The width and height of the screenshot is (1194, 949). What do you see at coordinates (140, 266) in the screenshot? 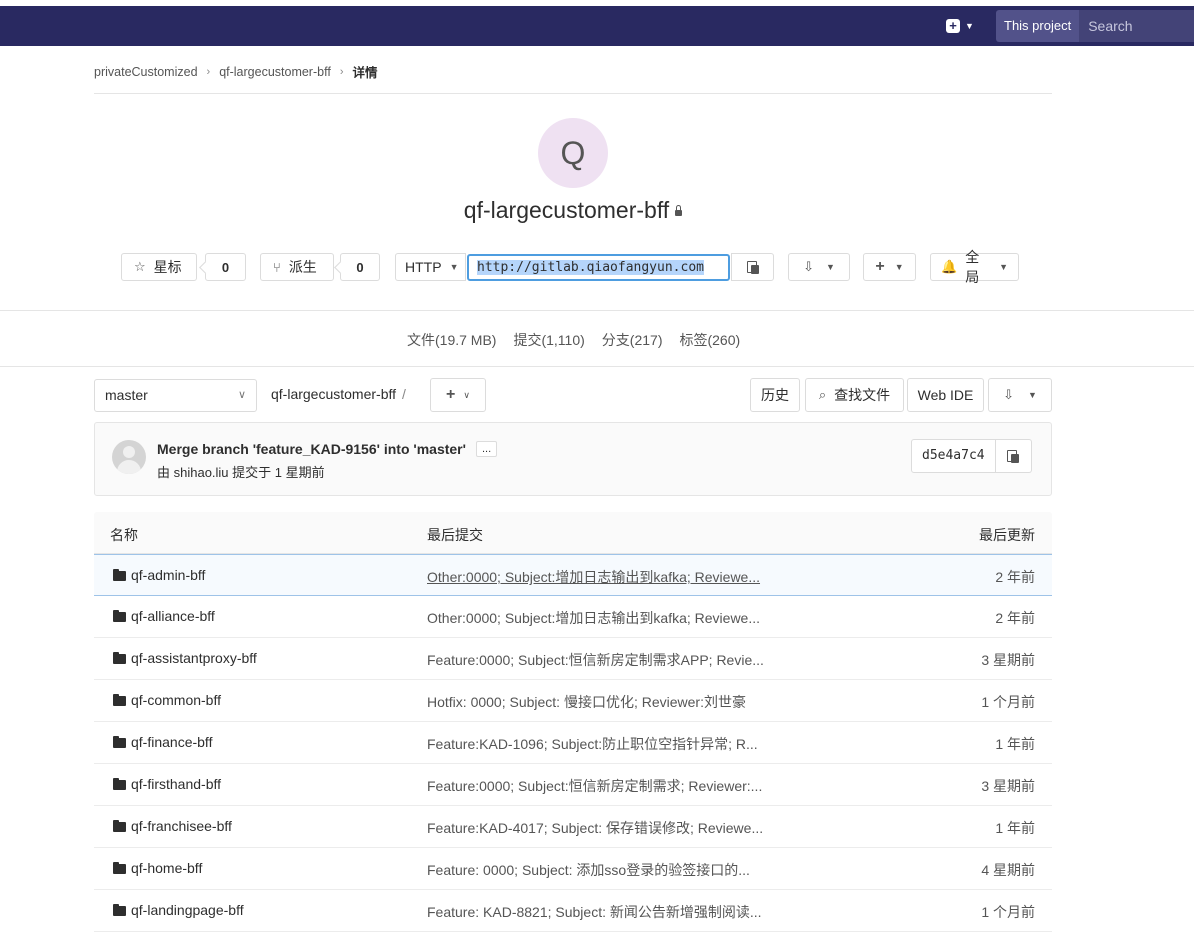
I see `star-icon: ☆` at bounding box center [140, 266].